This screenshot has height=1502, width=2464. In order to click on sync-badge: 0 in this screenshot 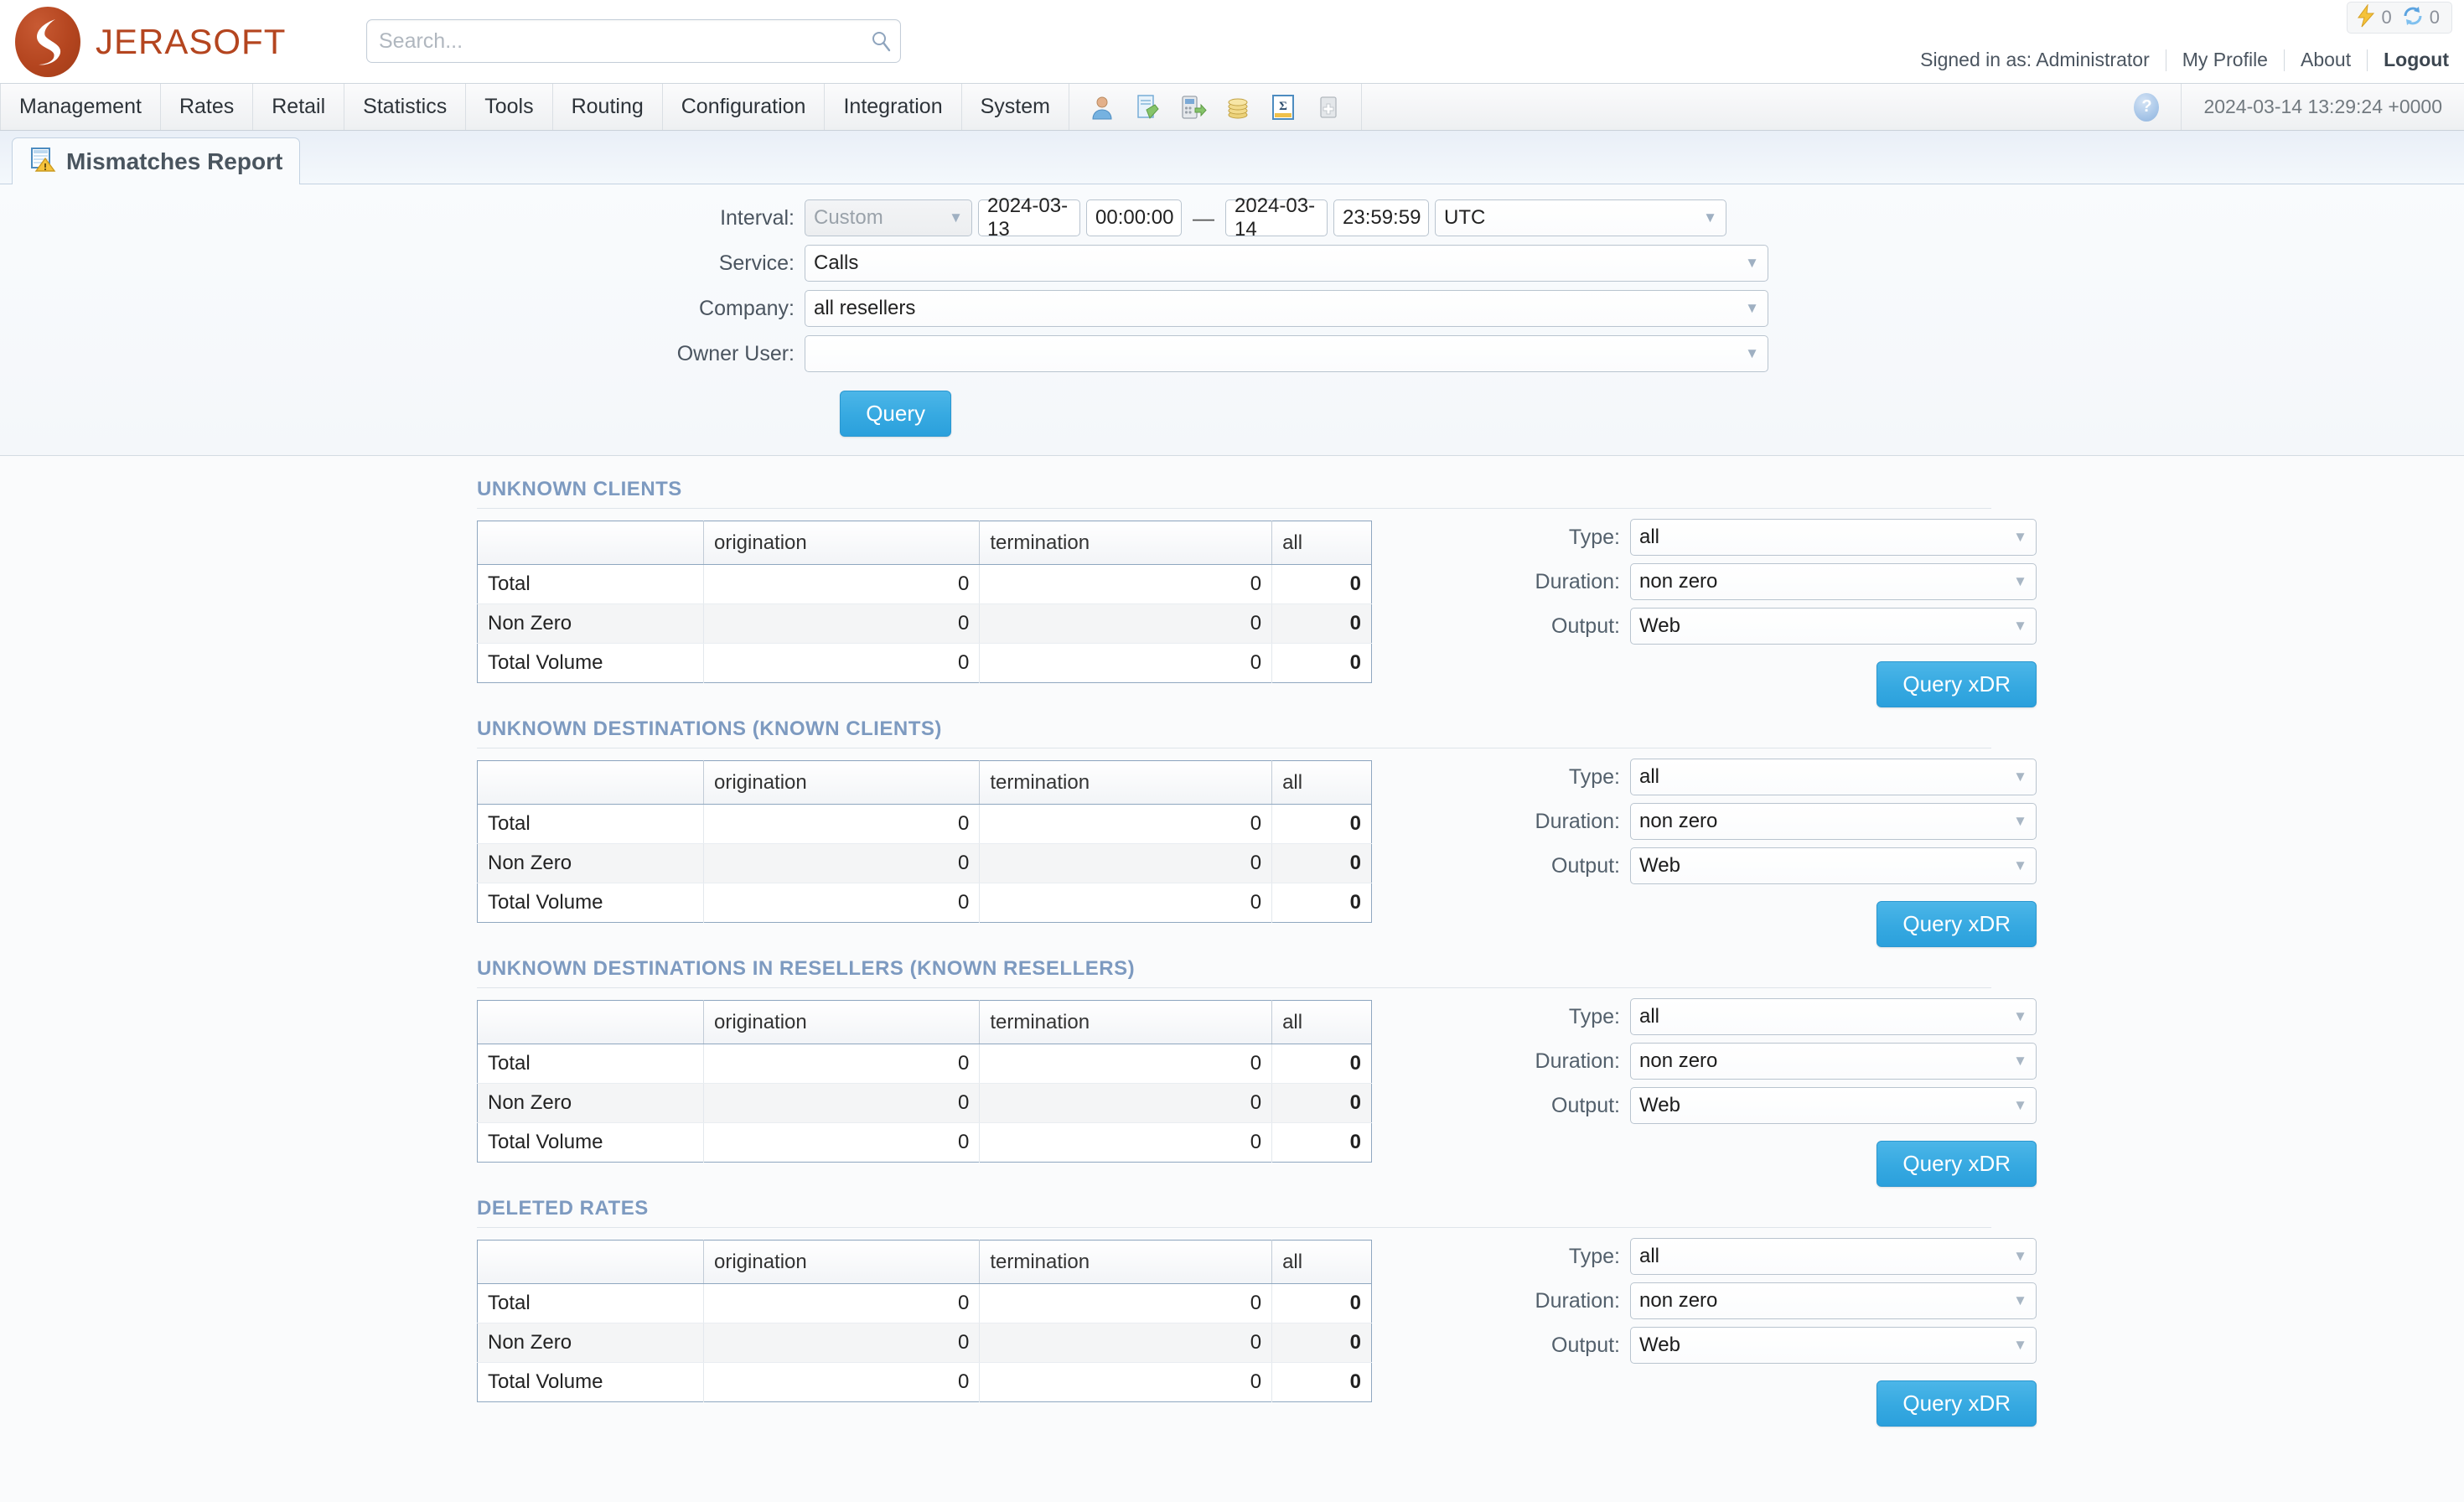, I will do `click(2421, 18)`.